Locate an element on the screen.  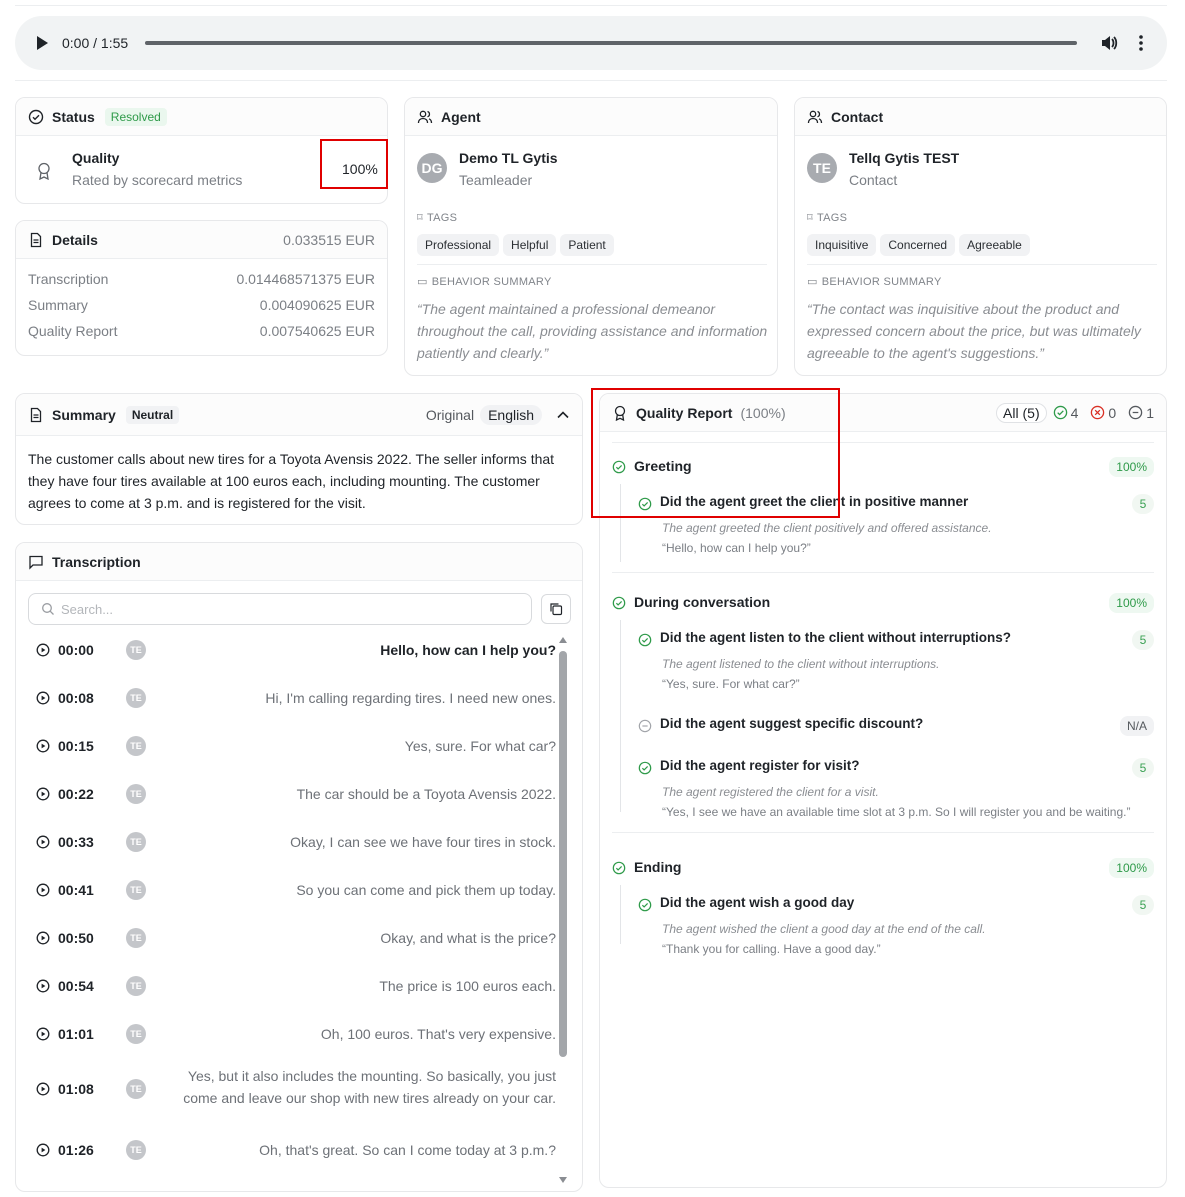
quality-title: Quality is located at coordinates (96, 158).